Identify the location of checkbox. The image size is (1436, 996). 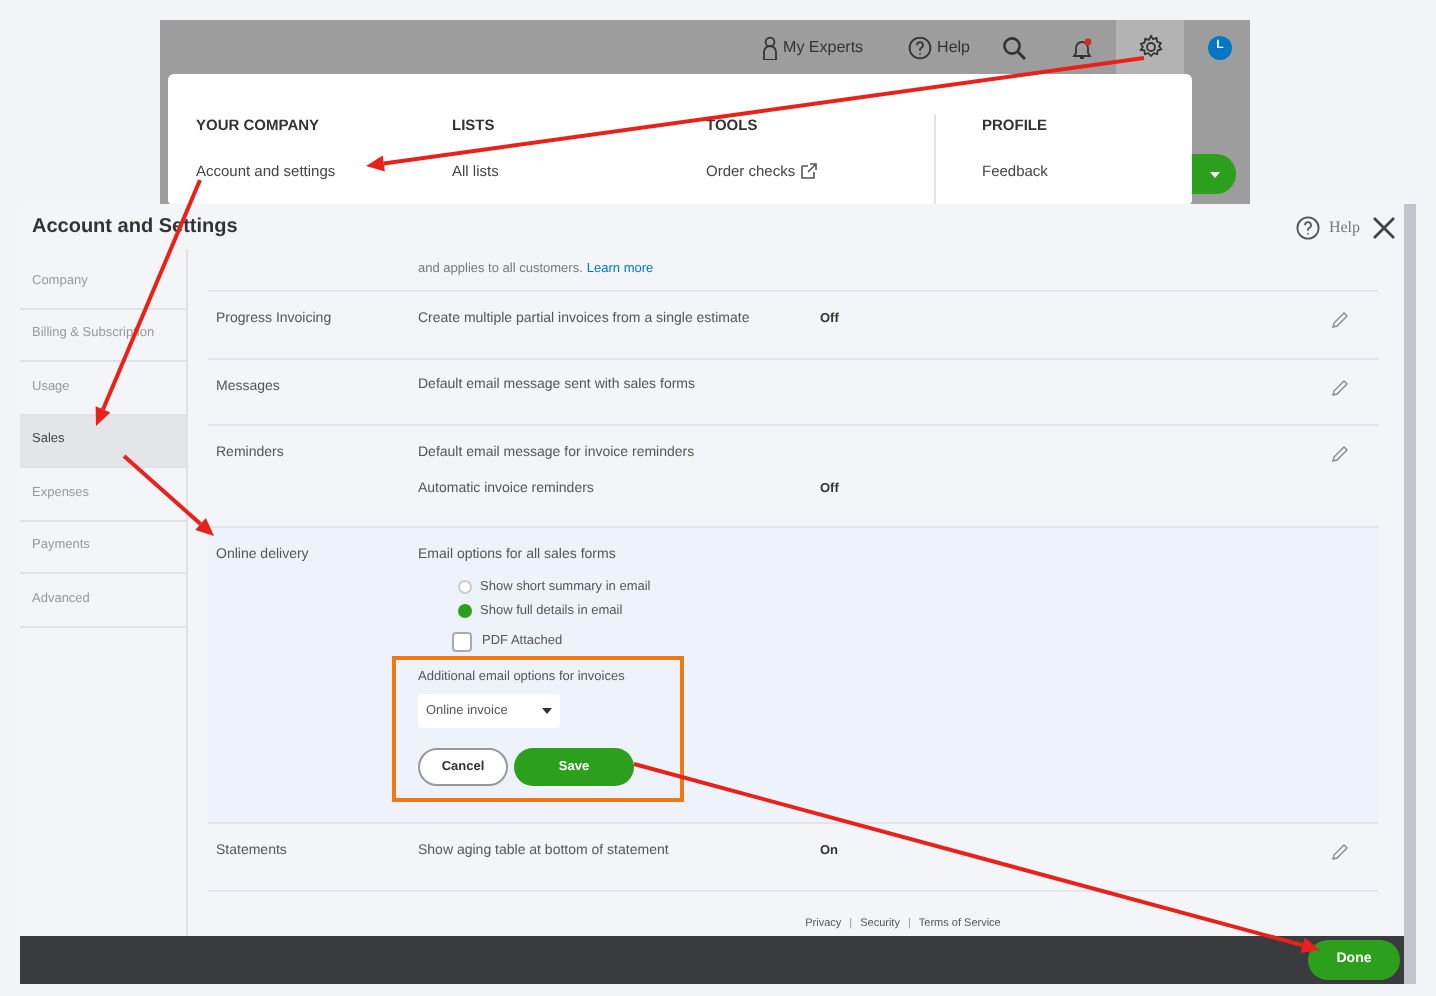
(462, 641).